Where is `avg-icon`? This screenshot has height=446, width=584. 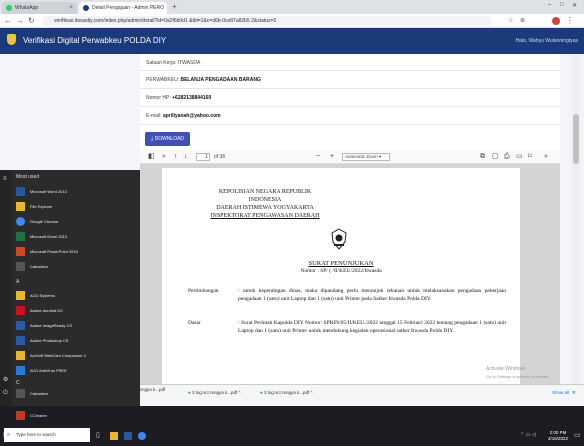
avg-icon is located at coordinates (20, 370).